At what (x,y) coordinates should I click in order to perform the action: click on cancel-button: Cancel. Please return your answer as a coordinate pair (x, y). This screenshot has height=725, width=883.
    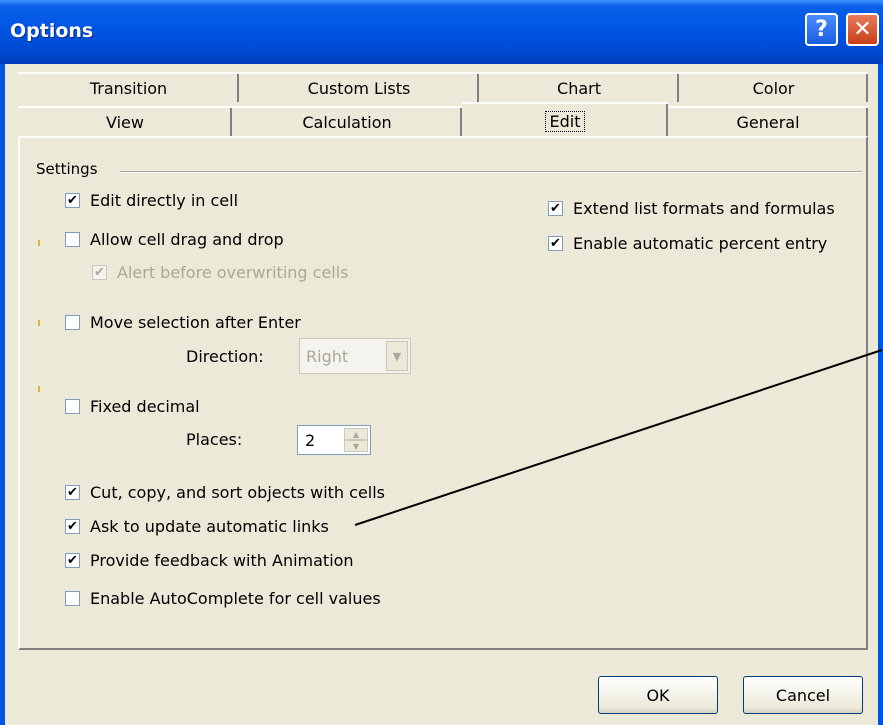
    Looking at the image, I should click on (803, 695).